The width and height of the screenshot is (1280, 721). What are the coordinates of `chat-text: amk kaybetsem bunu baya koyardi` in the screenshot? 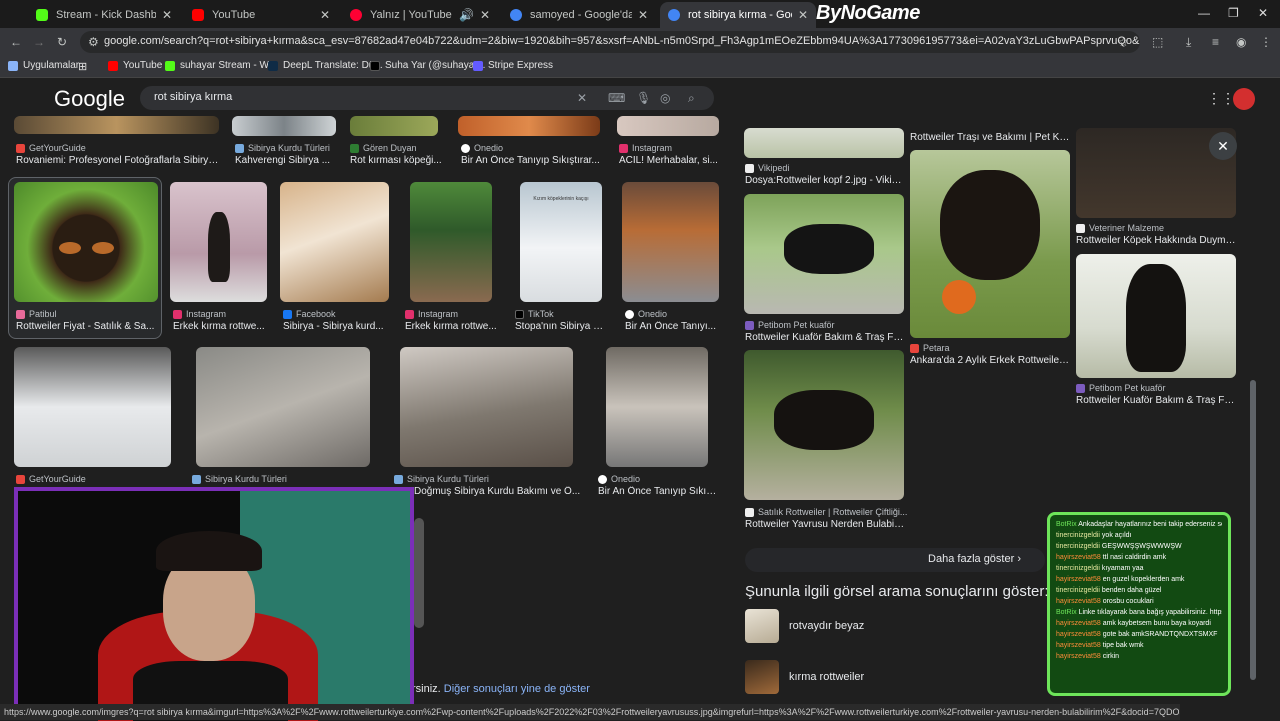 It's located at (1156, 623).